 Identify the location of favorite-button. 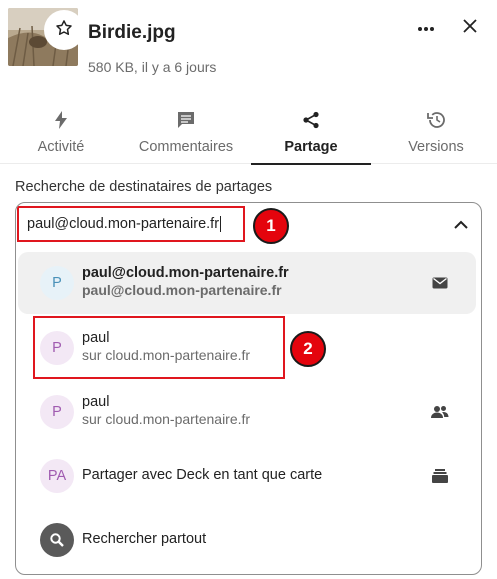
(64, 30).